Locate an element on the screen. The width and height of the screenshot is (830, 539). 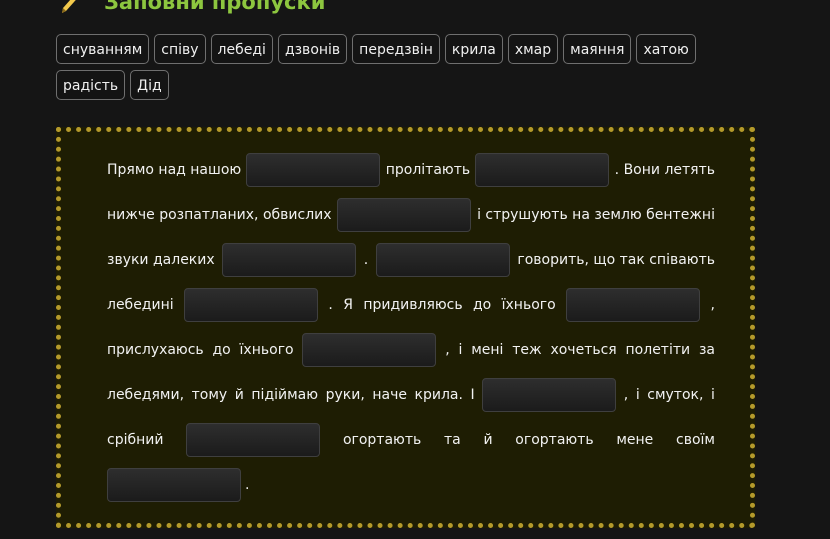
word-chip: дзвонів is located at coordinates (312, 49).